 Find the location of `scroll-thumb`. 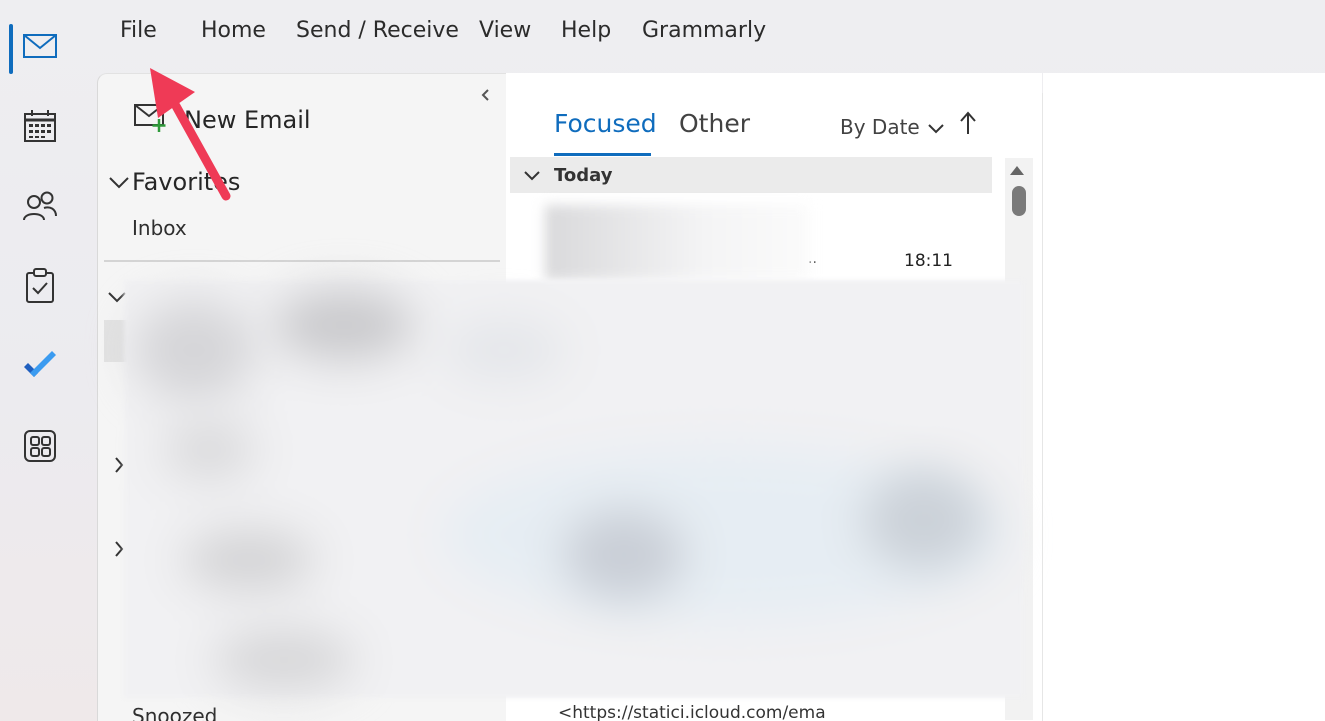

scroll-thumb is located at coordinates (1019, 201).